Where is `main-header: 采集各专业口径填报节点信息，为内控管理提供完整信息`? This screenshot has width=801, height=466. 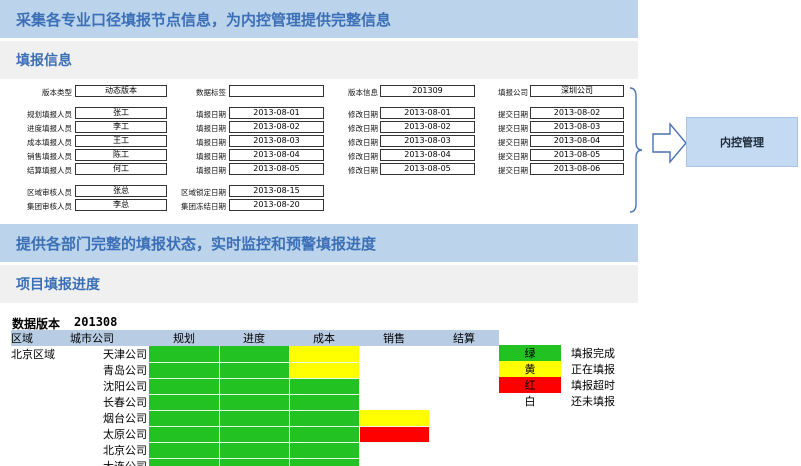 main-header: 采集各专业口径填报节点信息，为内控管理提供完整信息 is located at coordinates (319, 19).